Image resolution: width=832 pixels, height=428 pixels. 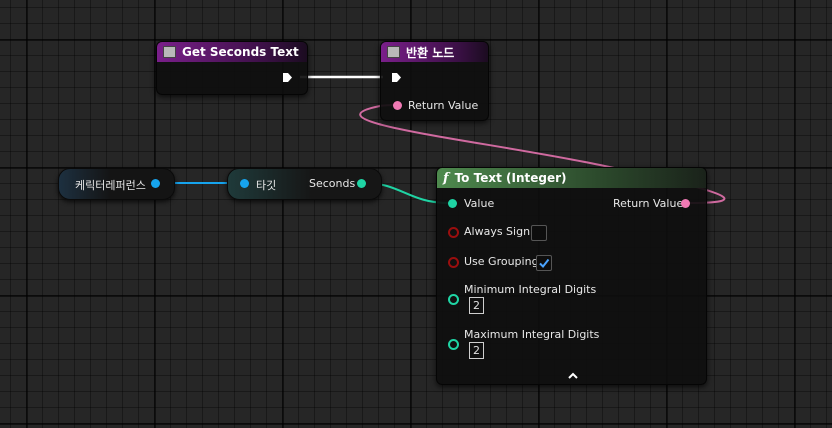 I want to click on target-in-pin, so click(x=244, y=183).